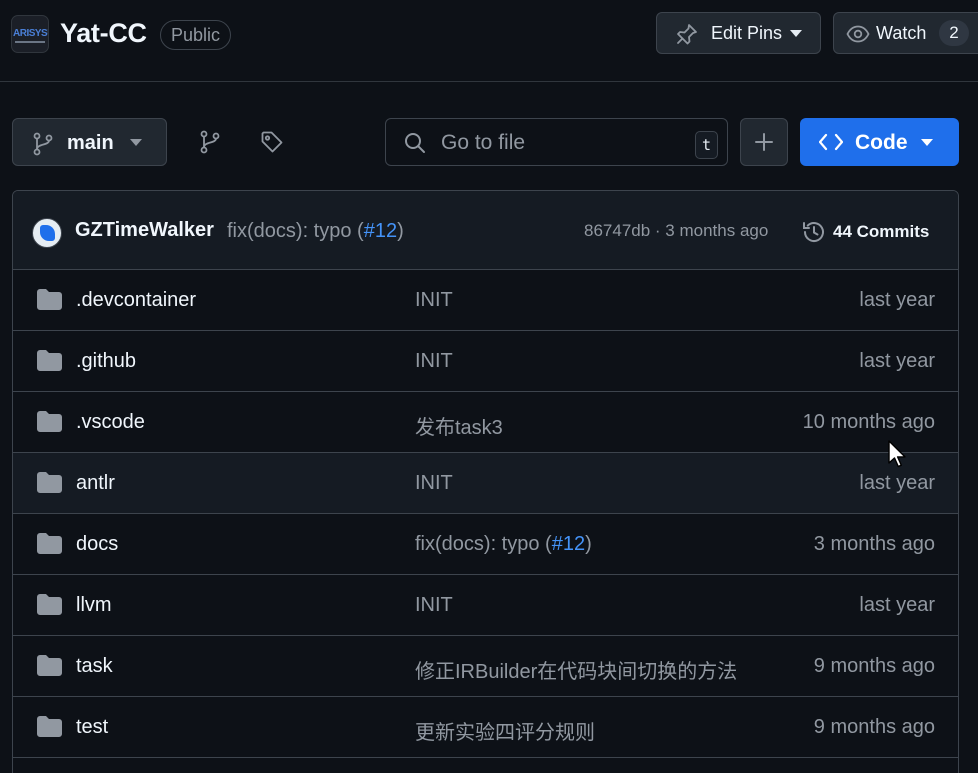  Describe the element at coordinates (136, 300) in the screenshot. I see `file-name: .devcontainer` at that location.